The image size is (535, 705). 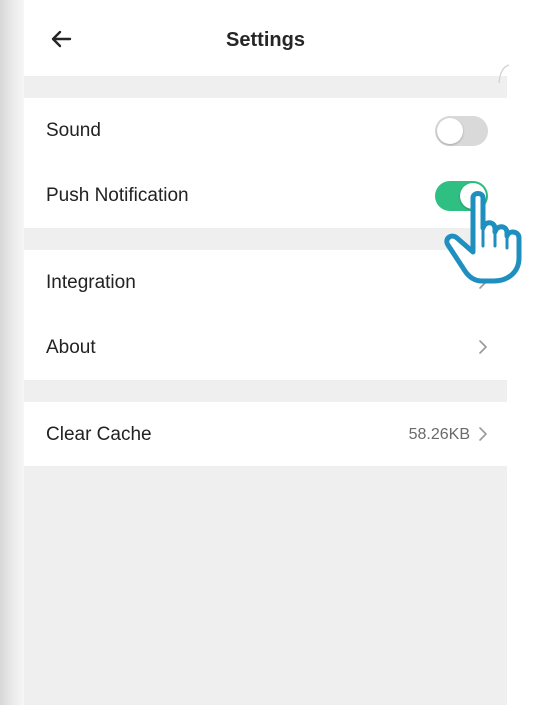 What do you see at coordinates (265, 195) in the screenshot?
I see `push-notification-row: Push Notification` at bounding box center [265, 195].